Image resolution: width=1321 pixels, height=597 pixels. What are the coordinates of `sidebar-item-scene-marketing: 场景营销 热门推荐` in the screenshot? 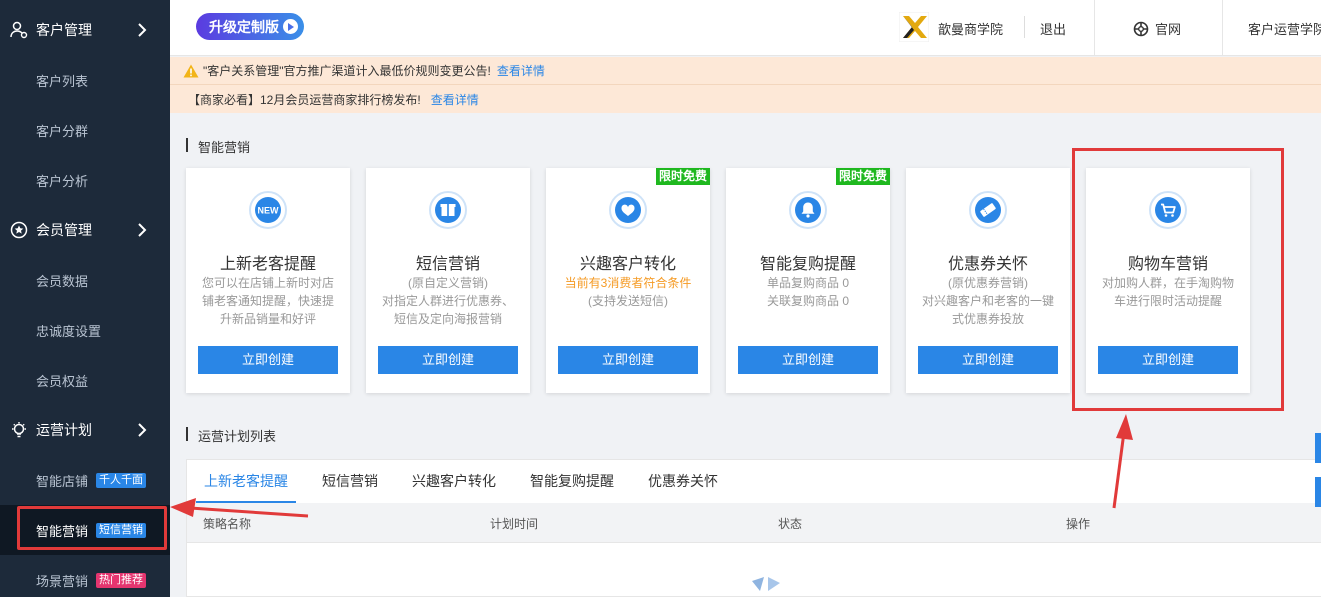 It's located at (85, 576).